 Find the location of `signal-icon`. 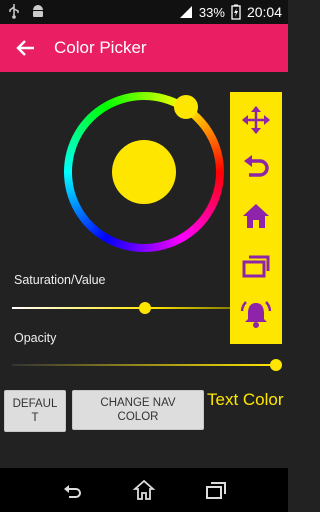

signal-icon is located at coordinates (185, 12).